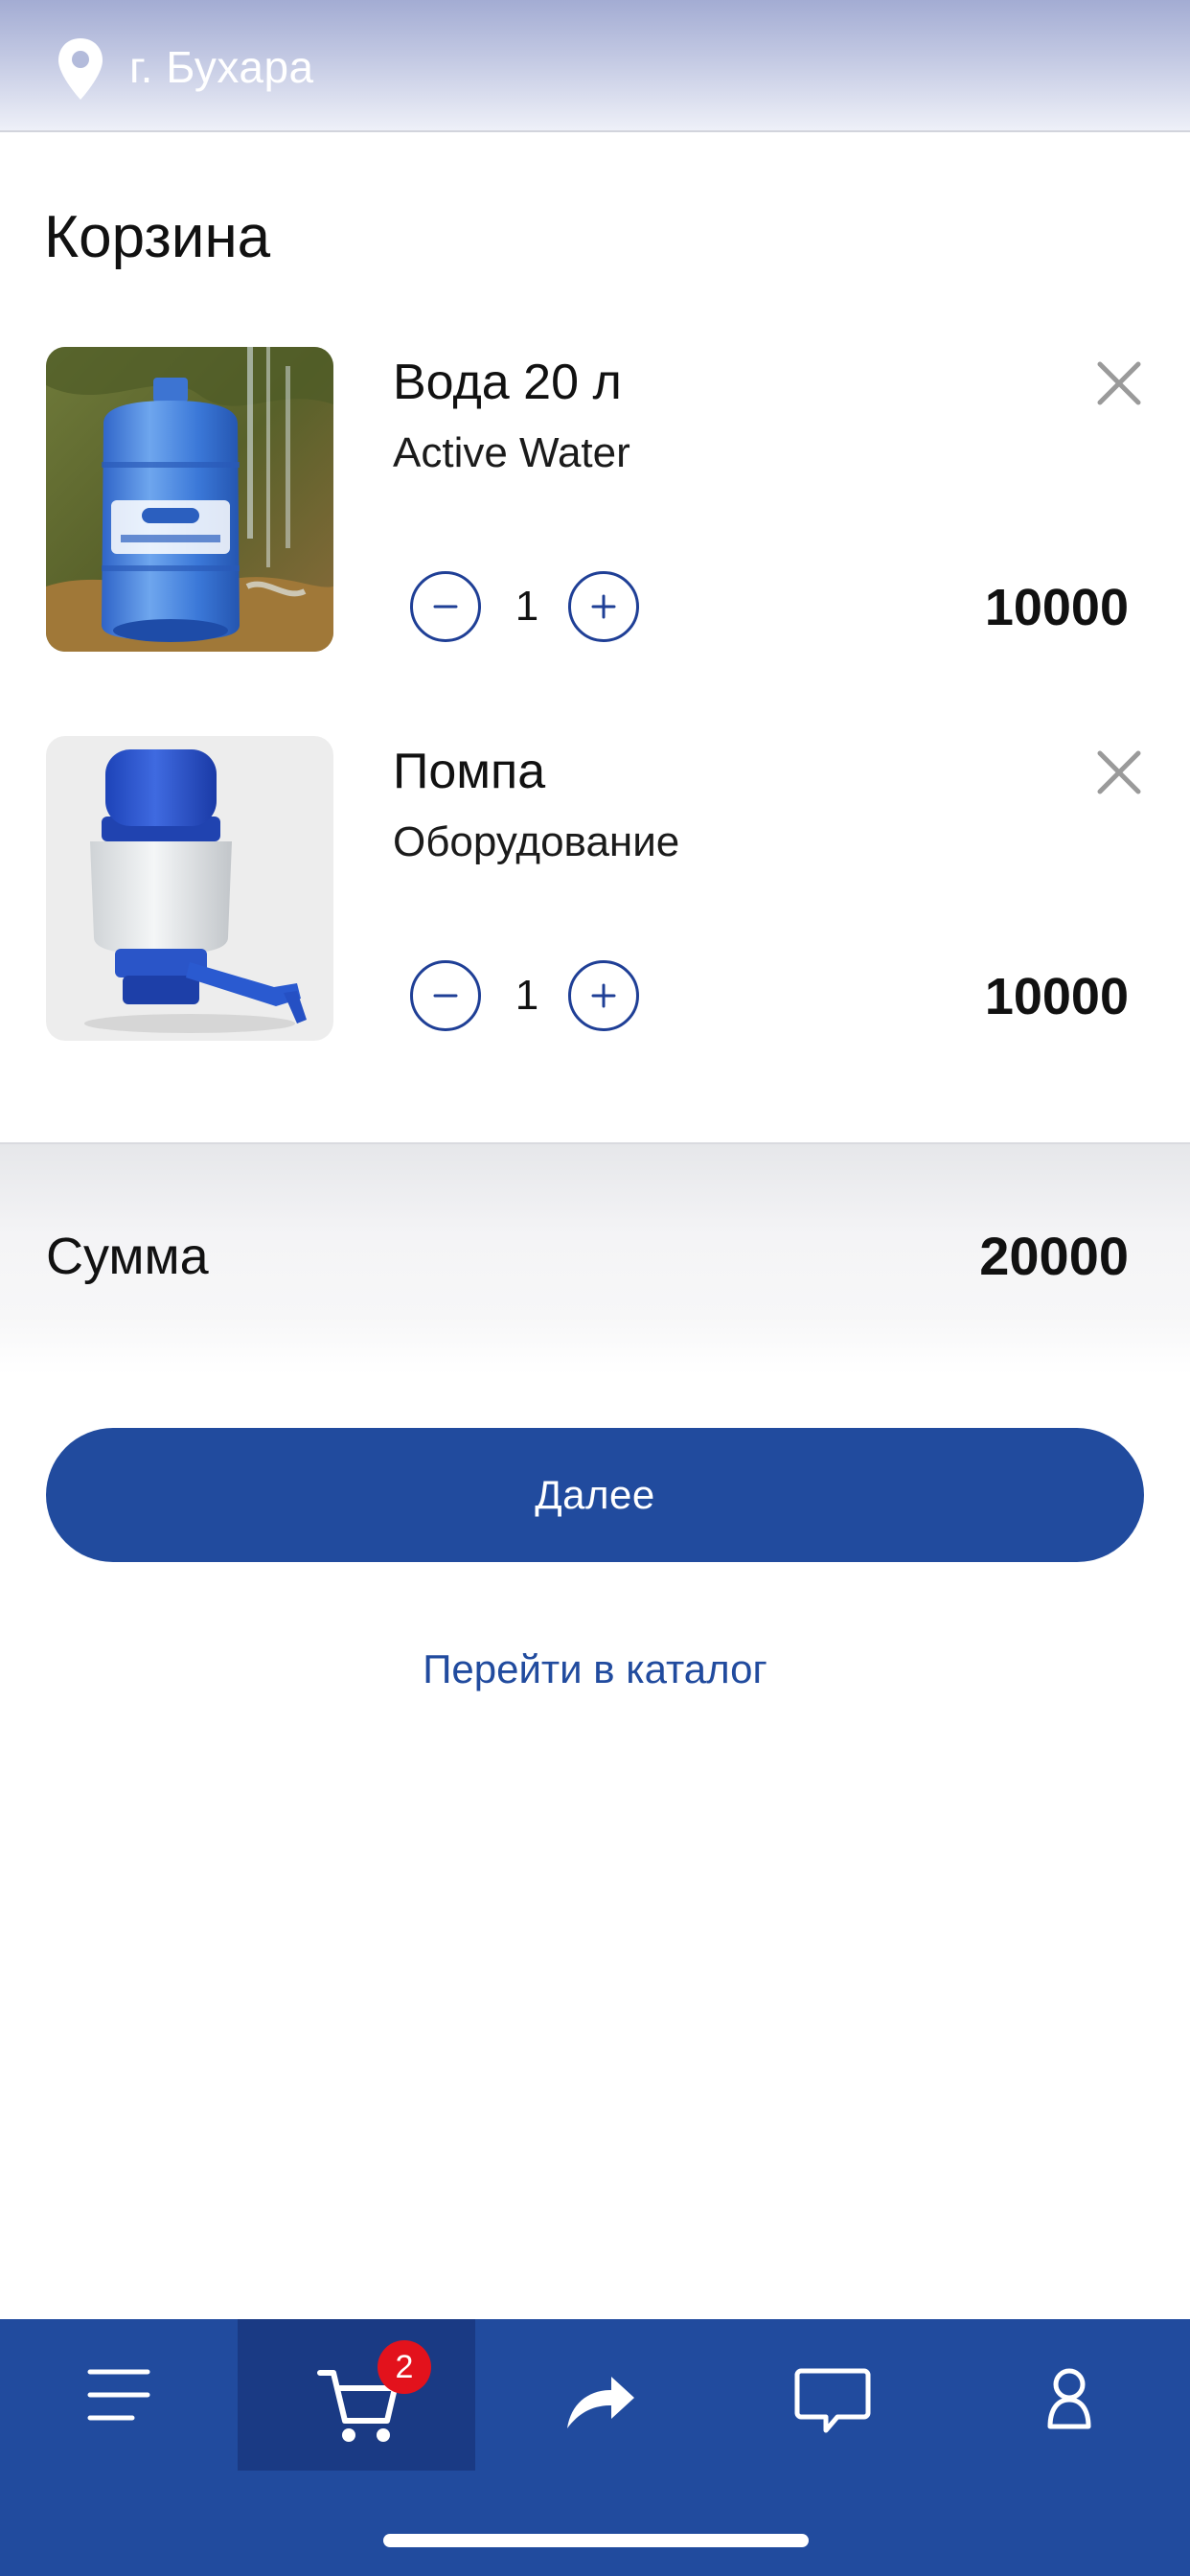  Describe the element at coordinates (595, 1258) in the screenshot. I see `order-summary: Сумма 20000` at that location.